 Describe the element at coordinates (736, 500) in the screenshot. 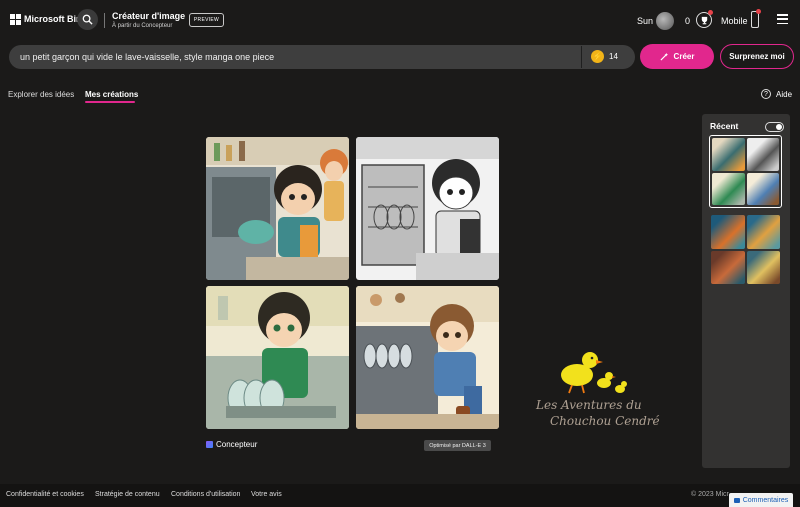

I see `comment-icon` at that location.